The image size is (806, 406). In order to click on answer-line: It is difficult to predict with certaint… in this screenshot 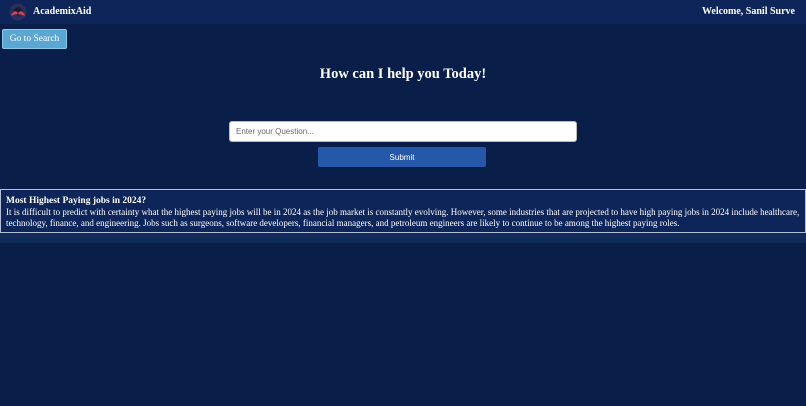, I will do `click(403, 212)`.